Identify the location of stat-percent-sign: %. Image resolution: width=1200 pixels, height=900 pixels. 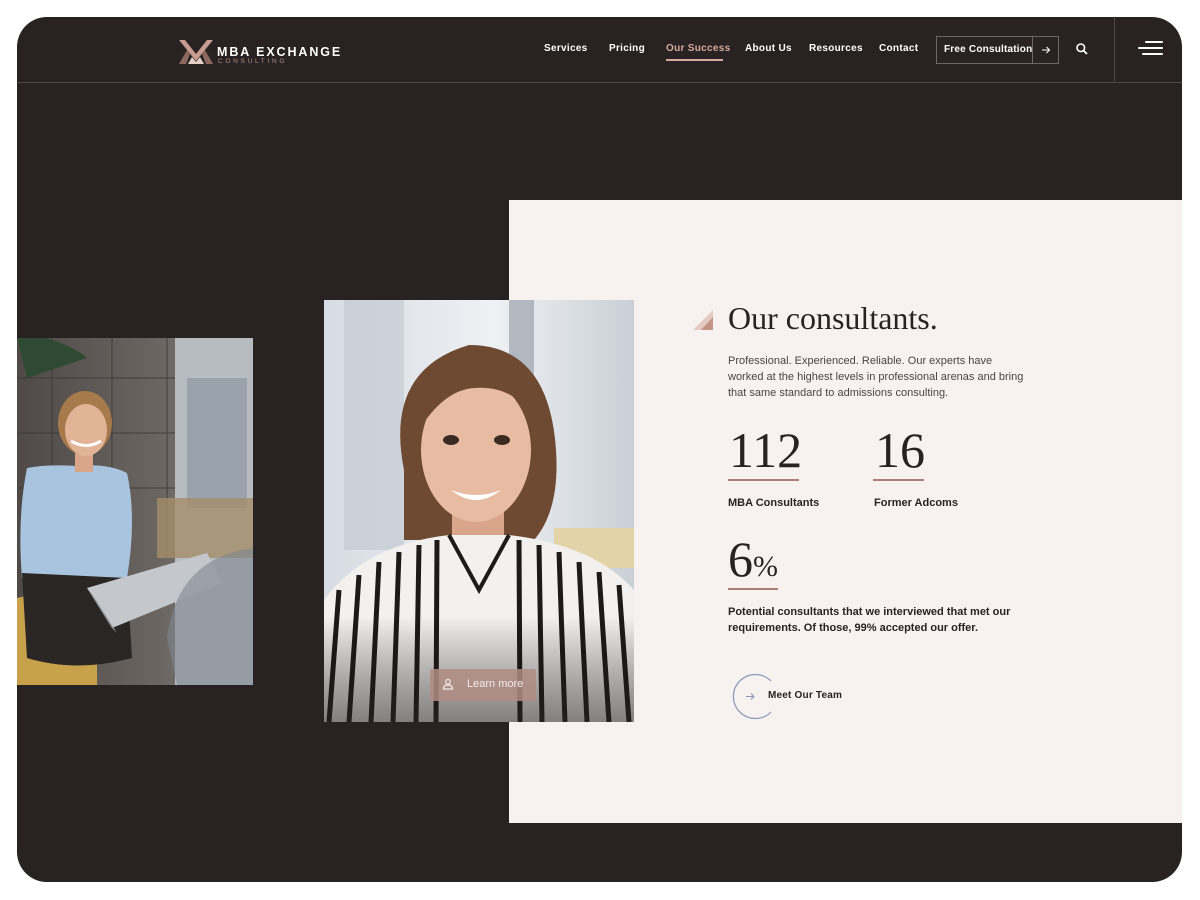
(765, 566).